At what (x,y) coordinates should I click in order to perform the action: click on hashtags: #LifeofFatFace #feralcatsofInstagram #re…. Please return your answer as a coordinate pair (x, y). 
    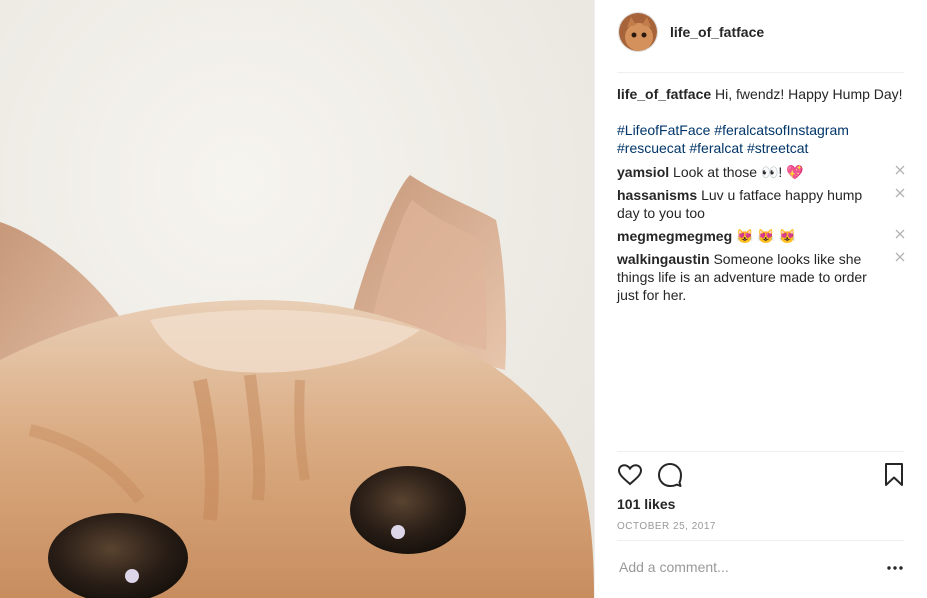
    Looking at the image, I should click on (762, 139).